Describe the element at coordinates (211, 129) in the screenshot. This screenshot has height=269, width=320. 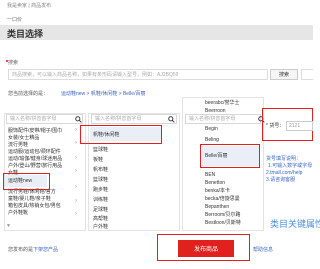
I see `level3-item: Begin` at that location.